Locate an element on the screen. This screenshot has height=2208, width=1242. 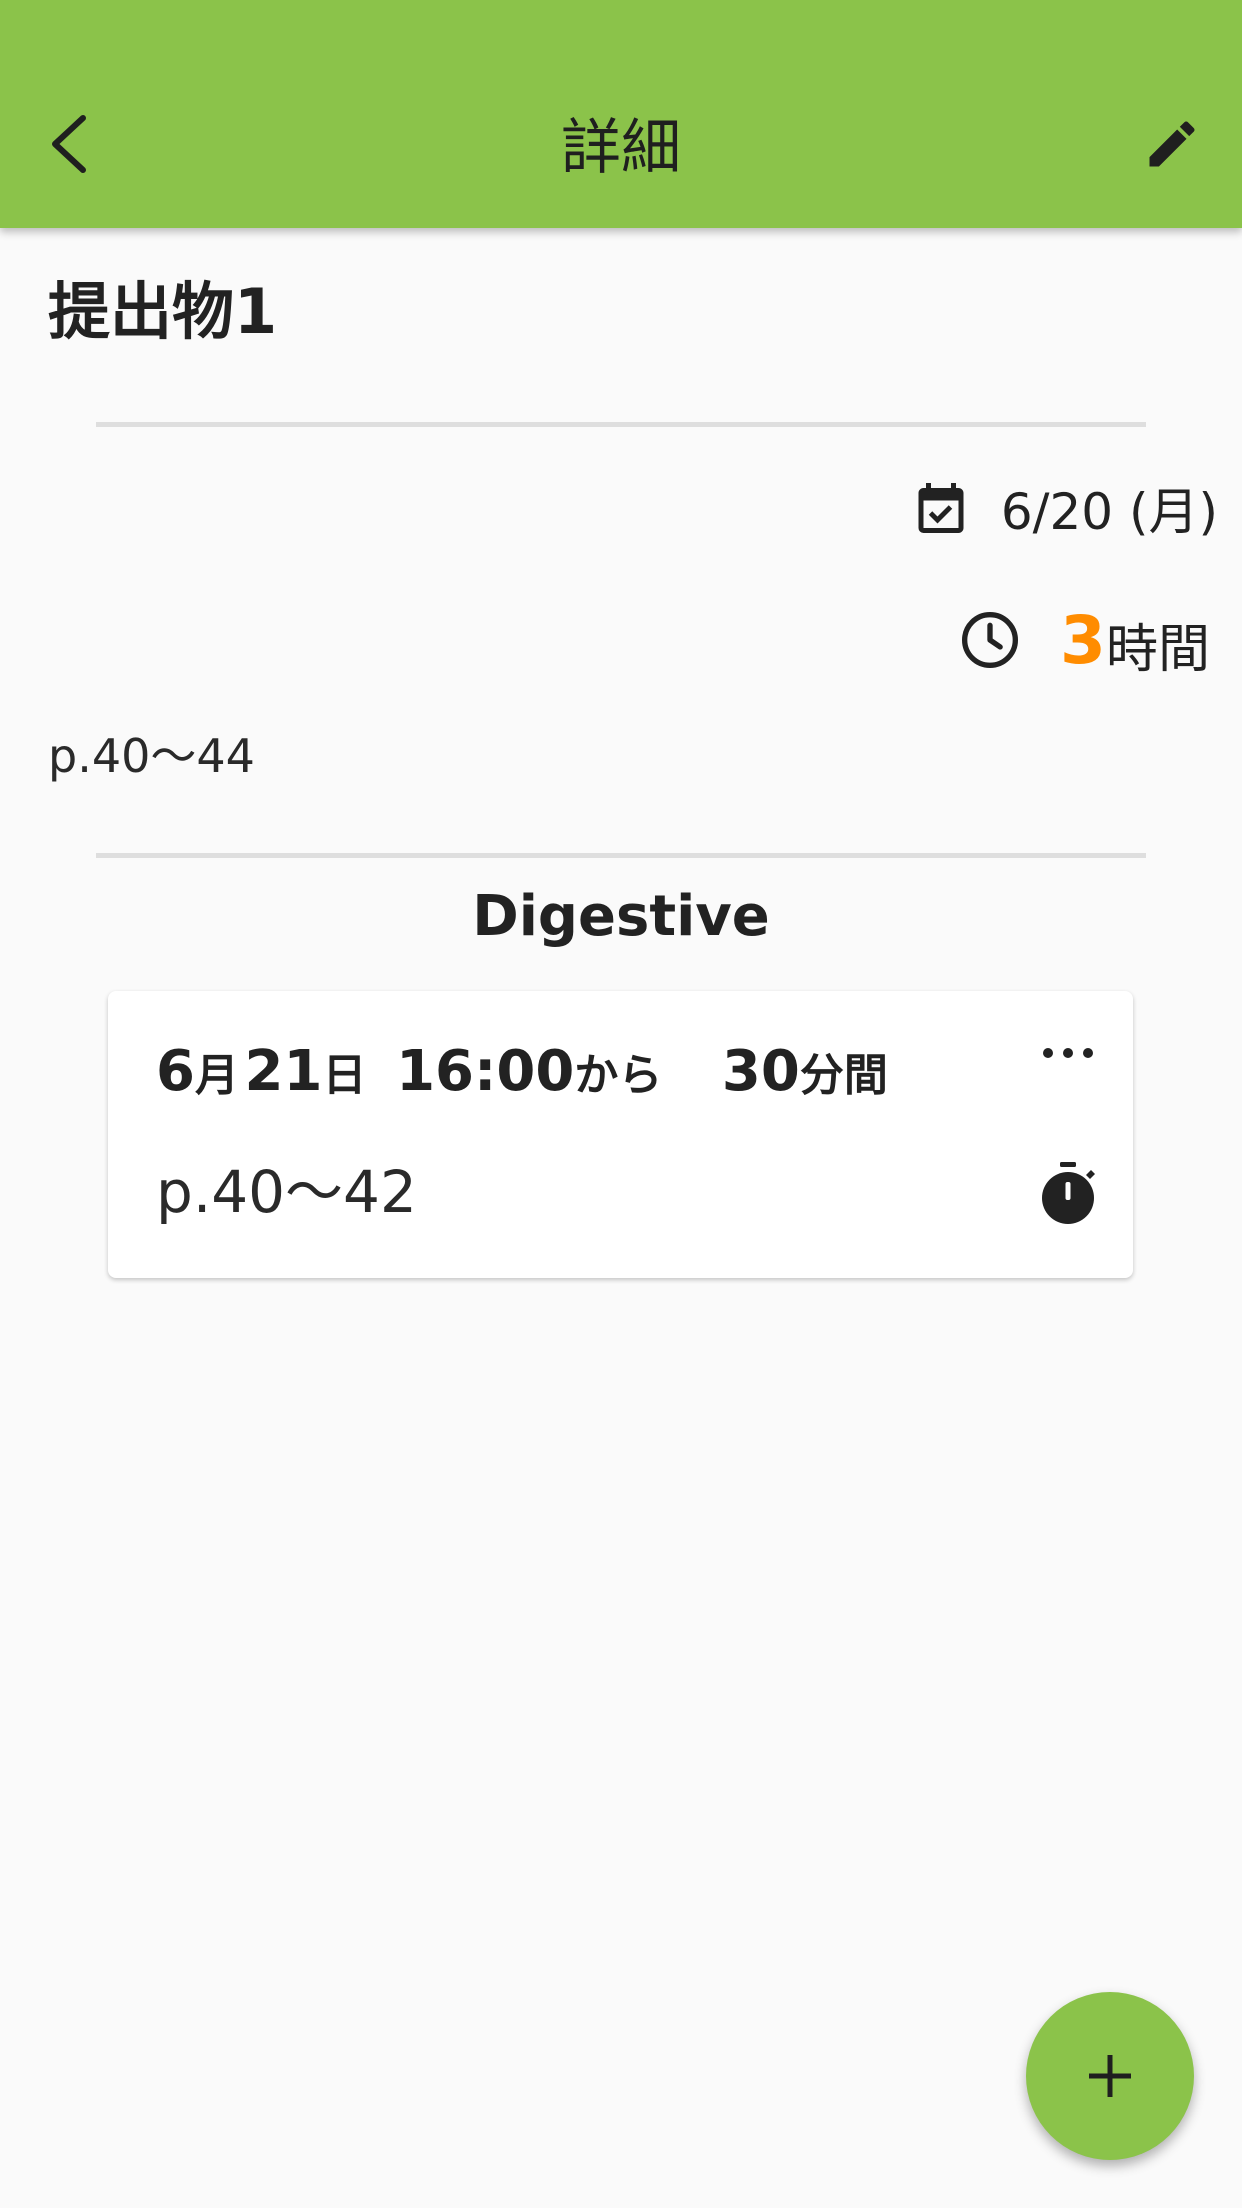
more-horizontal-icon is located at coordinates (1068, 1053).